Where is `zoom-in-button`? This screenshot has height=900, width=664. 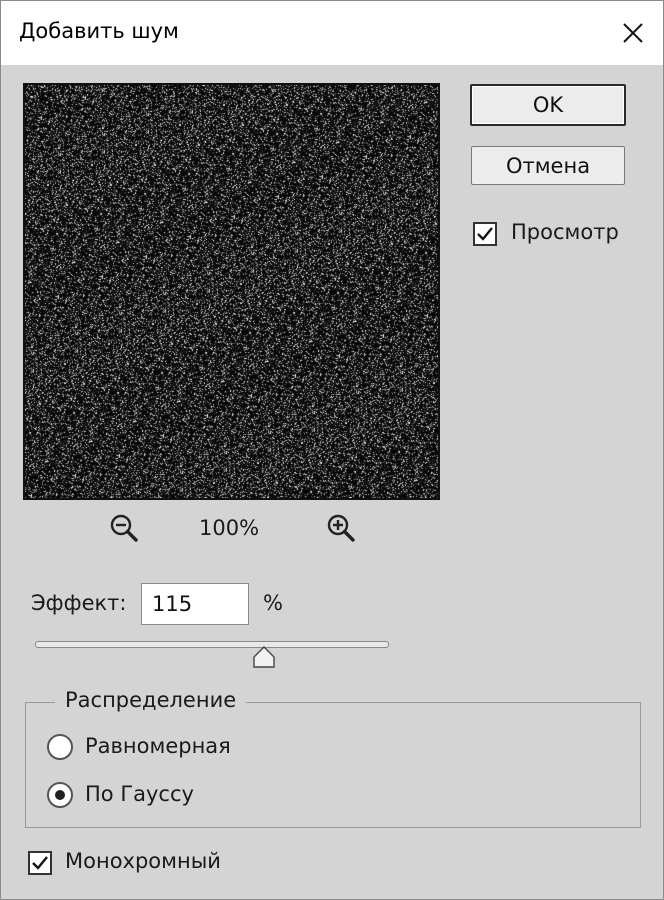 zoom-in-button is located at coordinates (341, 528).